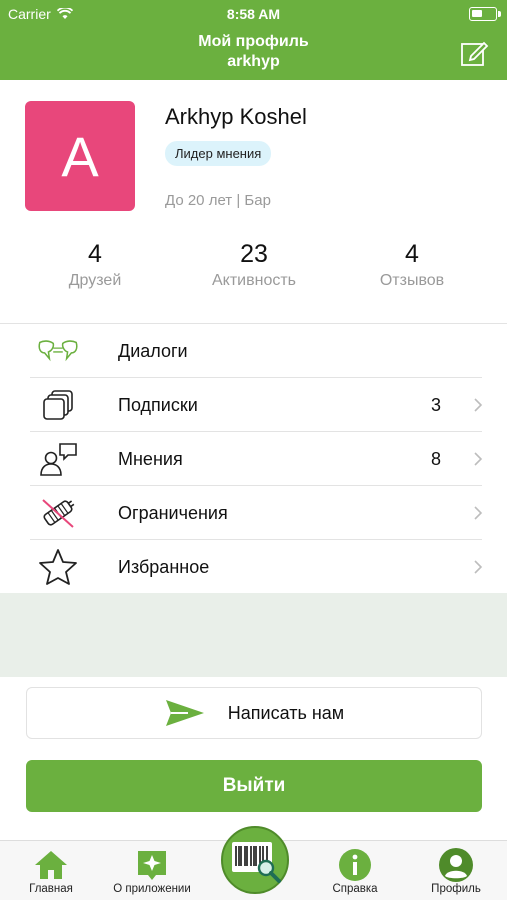 The image size is (507, 900). I want to click on menu-item-count: 8, so click(435, 459).